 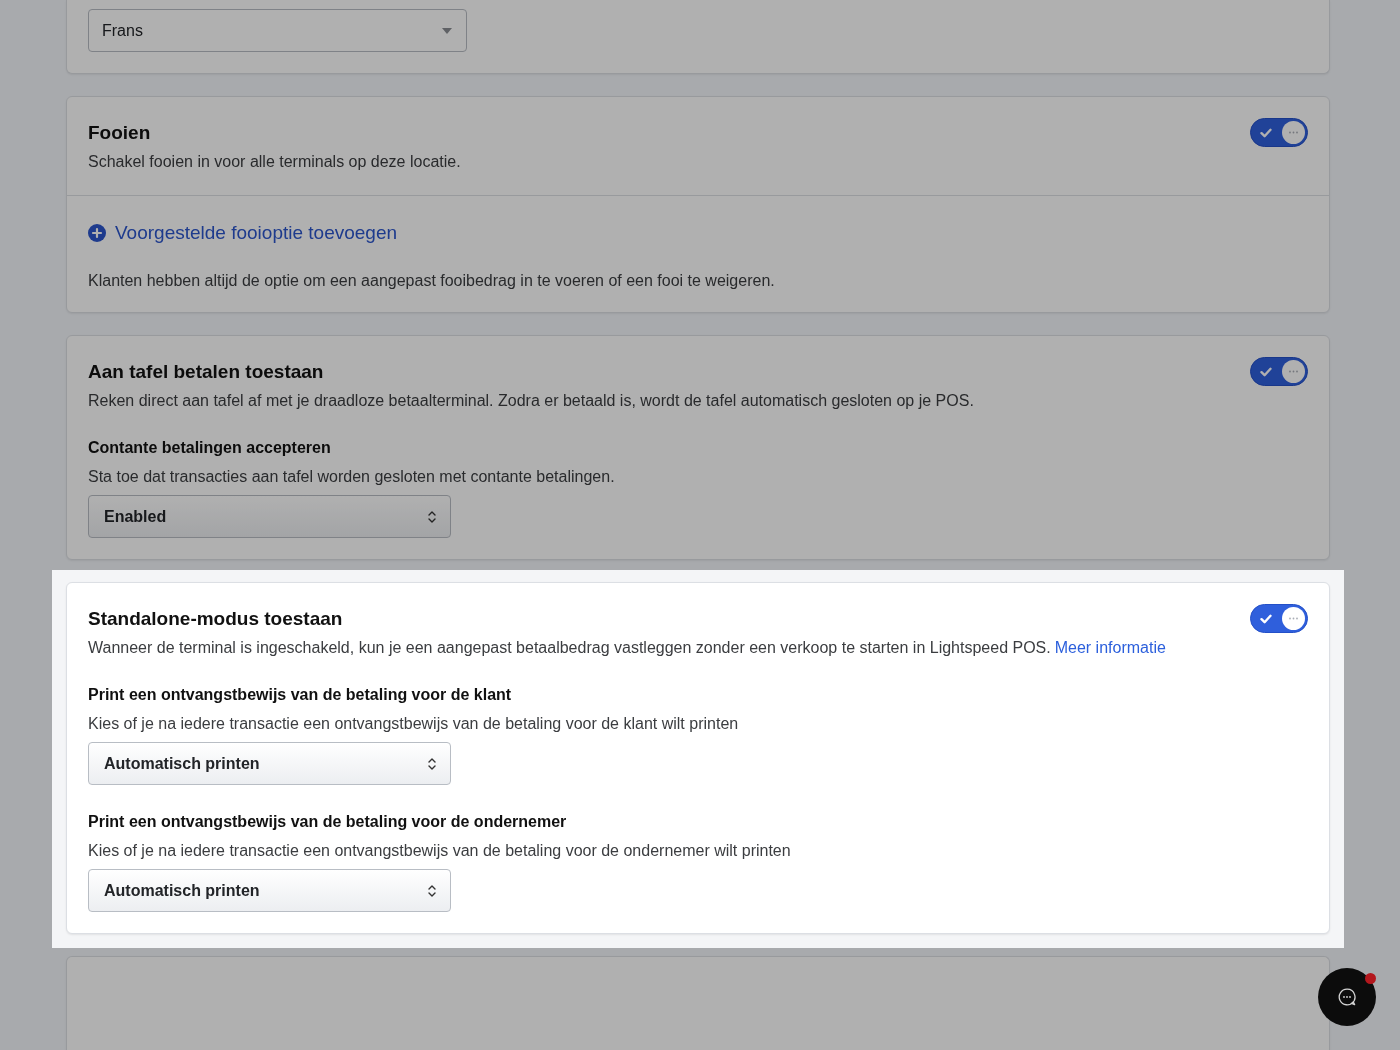 I want to click on chat-bubble-icon, so click(x=1347, y=997).